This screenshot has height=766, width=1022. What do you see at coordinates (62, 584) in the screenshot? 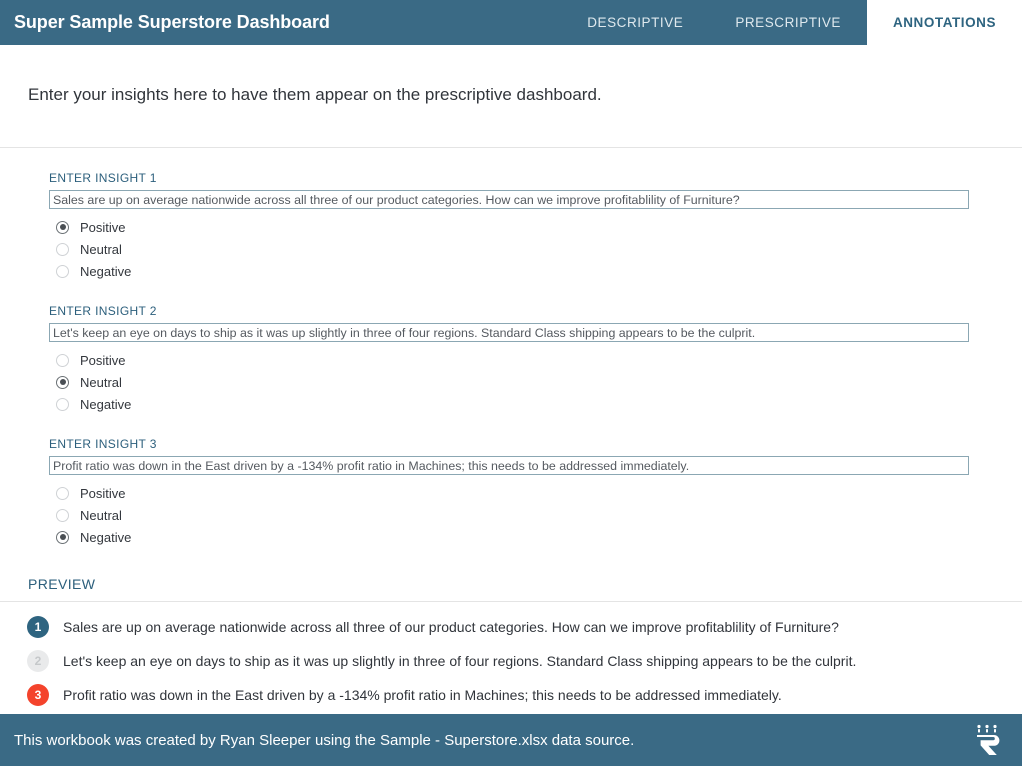
I see `preview-heading: PREVIEW` at bounding box center [62, 584].